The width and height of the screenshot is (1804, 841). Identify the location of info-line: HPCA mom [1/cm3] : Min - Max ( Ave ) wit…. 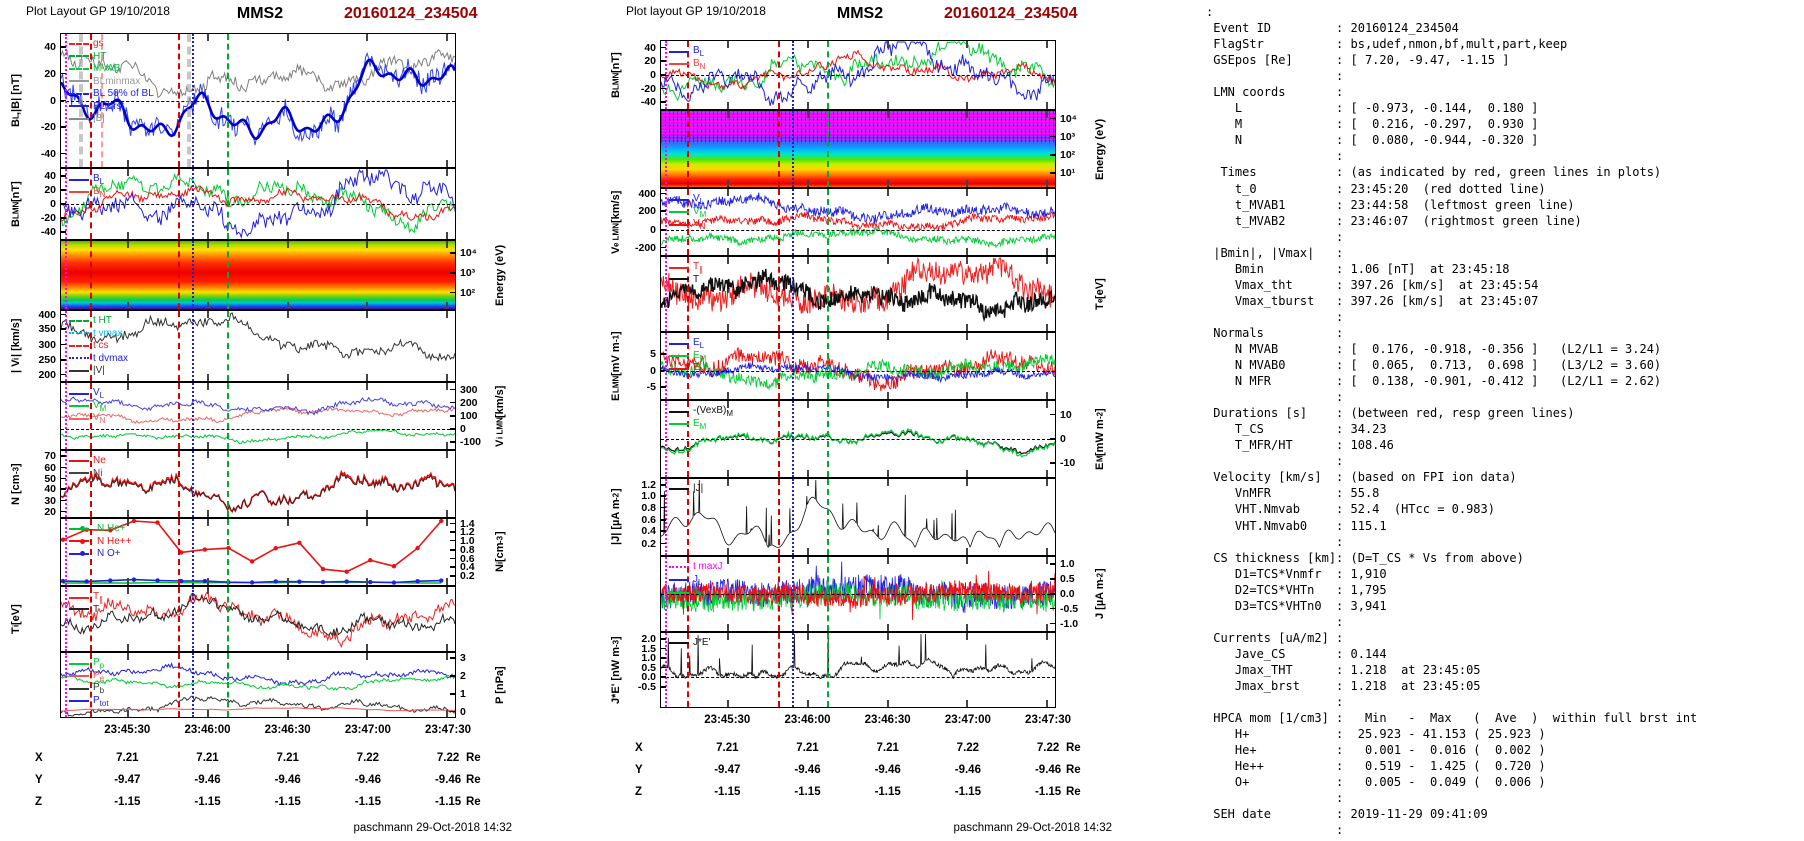
(1452, 718).